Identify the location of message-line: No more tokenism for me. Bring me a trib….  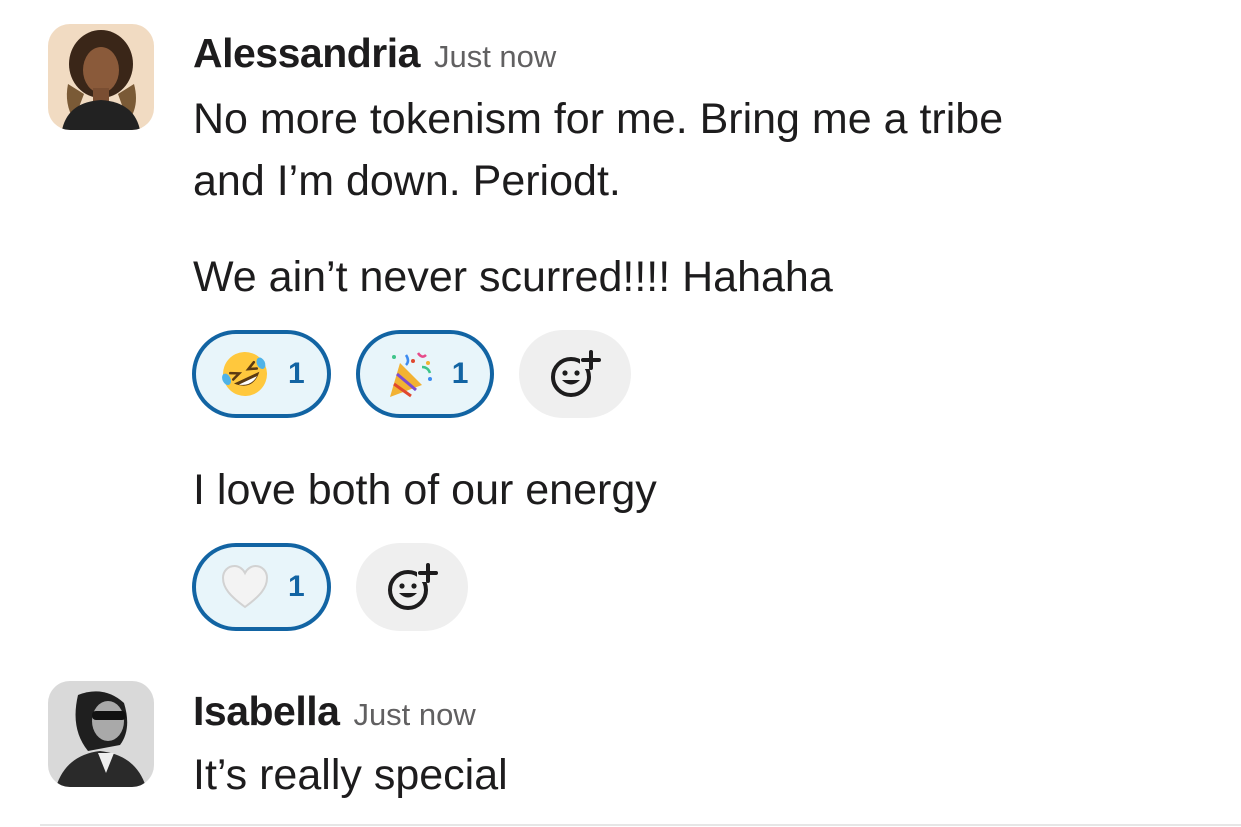
(598, 119).